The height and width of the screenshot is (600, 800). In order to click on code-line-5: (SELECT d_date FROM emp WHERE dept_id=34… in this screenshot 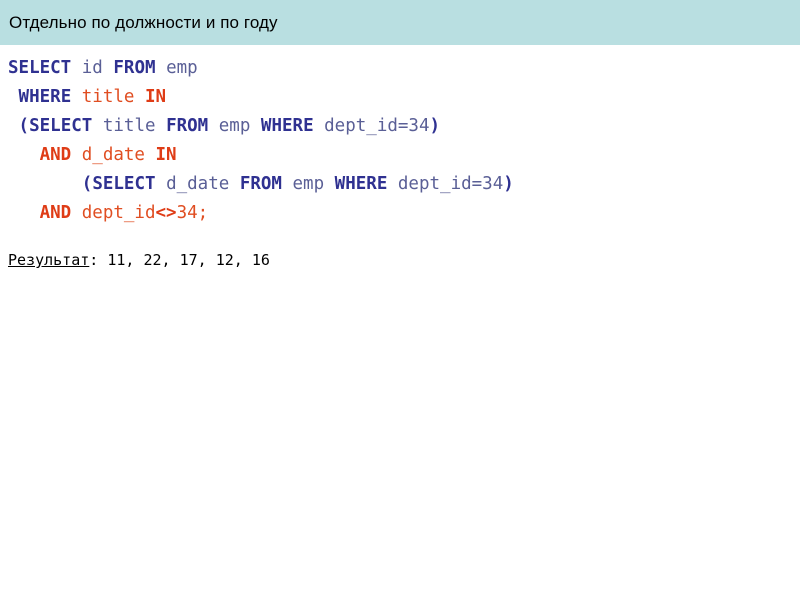, I will do `click(404, 184)`.